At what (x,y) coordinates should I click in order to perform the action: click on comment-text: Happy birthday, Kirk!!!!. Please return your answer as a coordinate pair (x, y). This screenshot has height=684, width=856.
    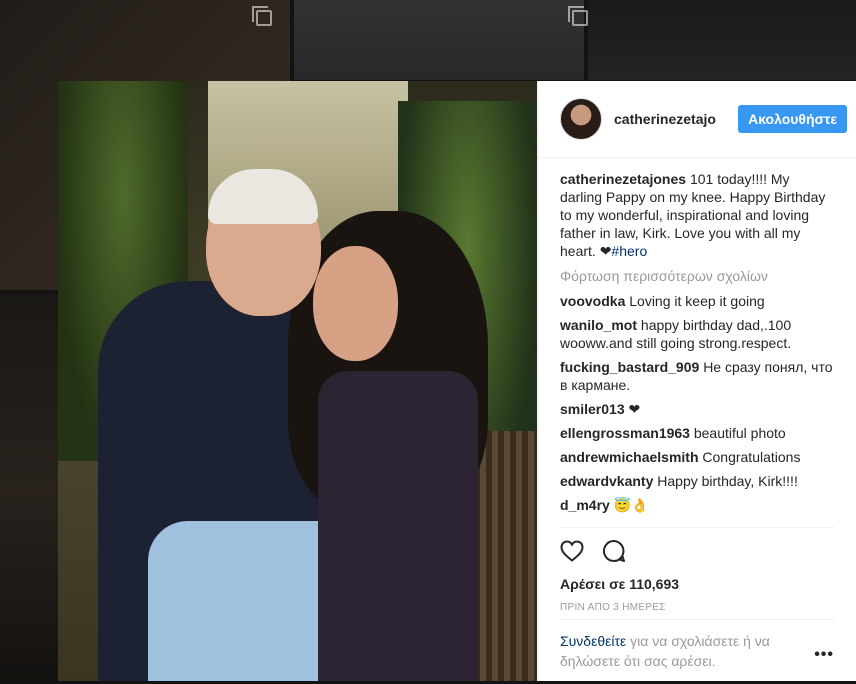
    Looking at the image, I should click on (727, 481).